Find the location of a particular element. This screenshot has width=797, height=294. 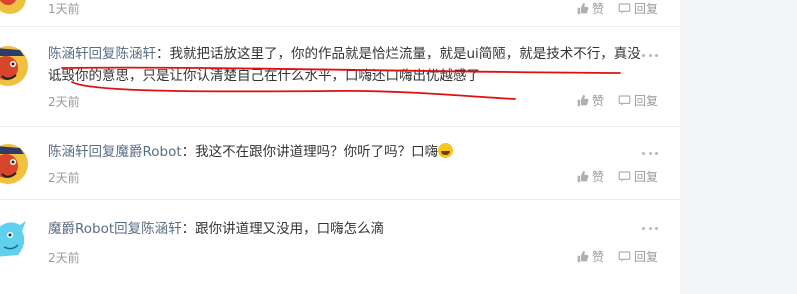

comment-text: 魔爵Robot回复陈涵轩：跟你讲道理又没用，口嗨怎么滴 is located at coordinates (216, 229).